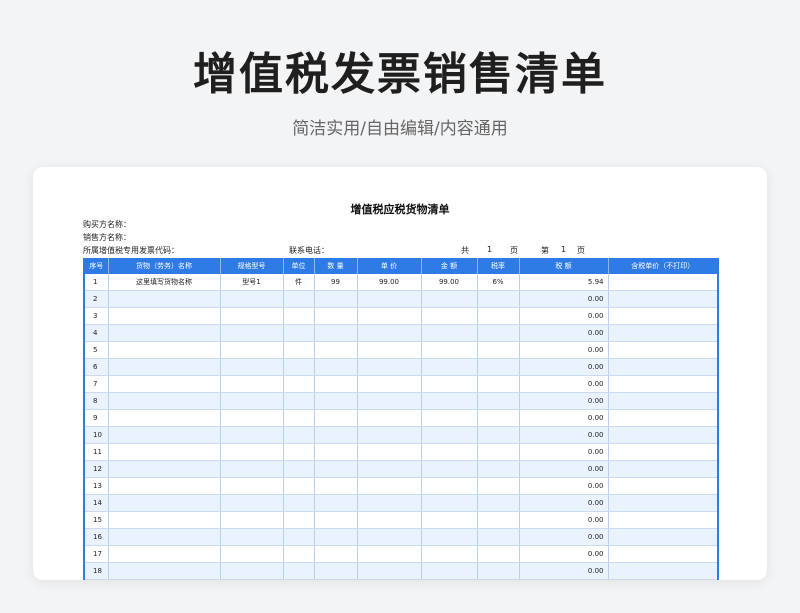 Image resolution: width=800 pixels, height=613 pixels. I want to click on cell-index: 16, so click(96, 537).